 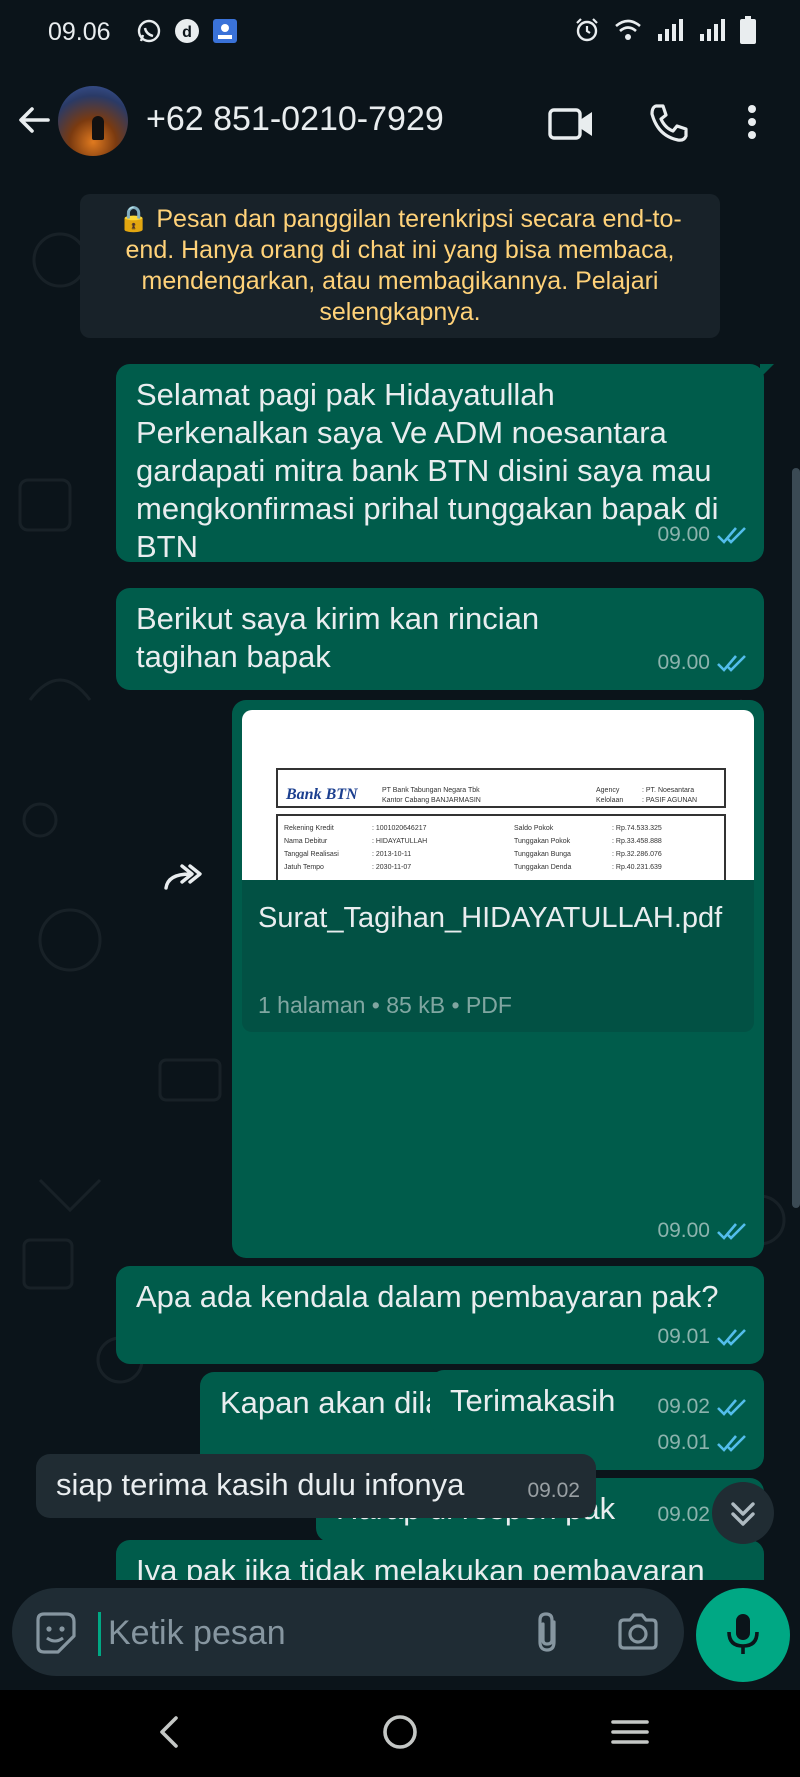 I want to click on message-time: 09.01, so click(x=683, y=1336).